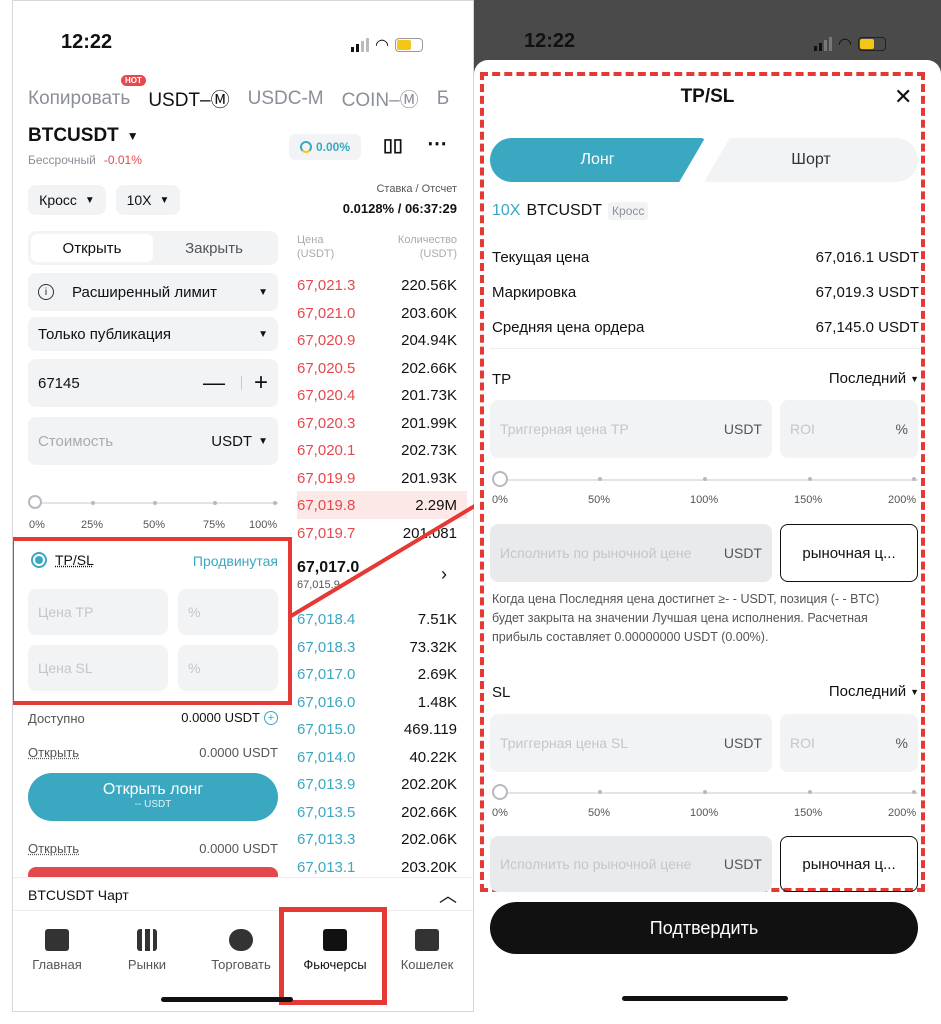 Image resolution: width=941 pixels, height=1024 pixels. I want to click on tp-market-input: Исполнить по рыночной цене USDT, so click(631, 553).